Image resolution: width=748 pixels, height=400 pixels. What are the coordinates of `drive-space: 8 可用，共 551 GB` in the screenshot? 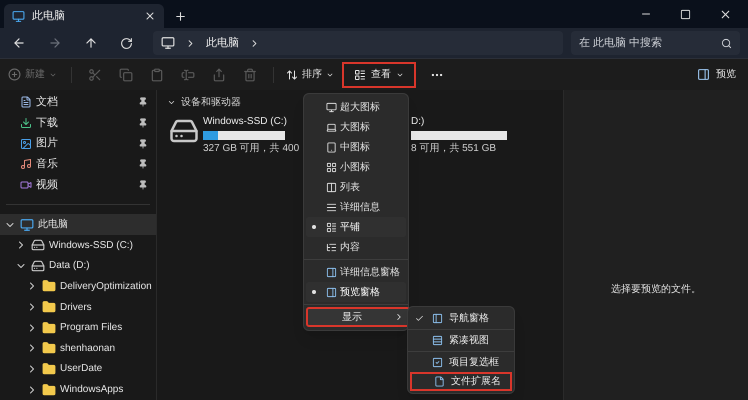 It's located at (453, 148).